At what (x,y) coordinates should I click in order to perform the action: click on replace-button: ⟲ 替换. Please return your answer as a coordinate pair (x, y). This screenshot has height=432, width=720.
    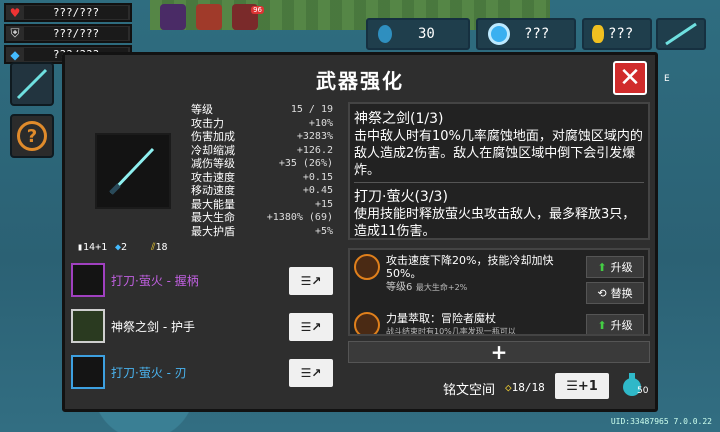
    Looking at the image, I should click on (615, 293).